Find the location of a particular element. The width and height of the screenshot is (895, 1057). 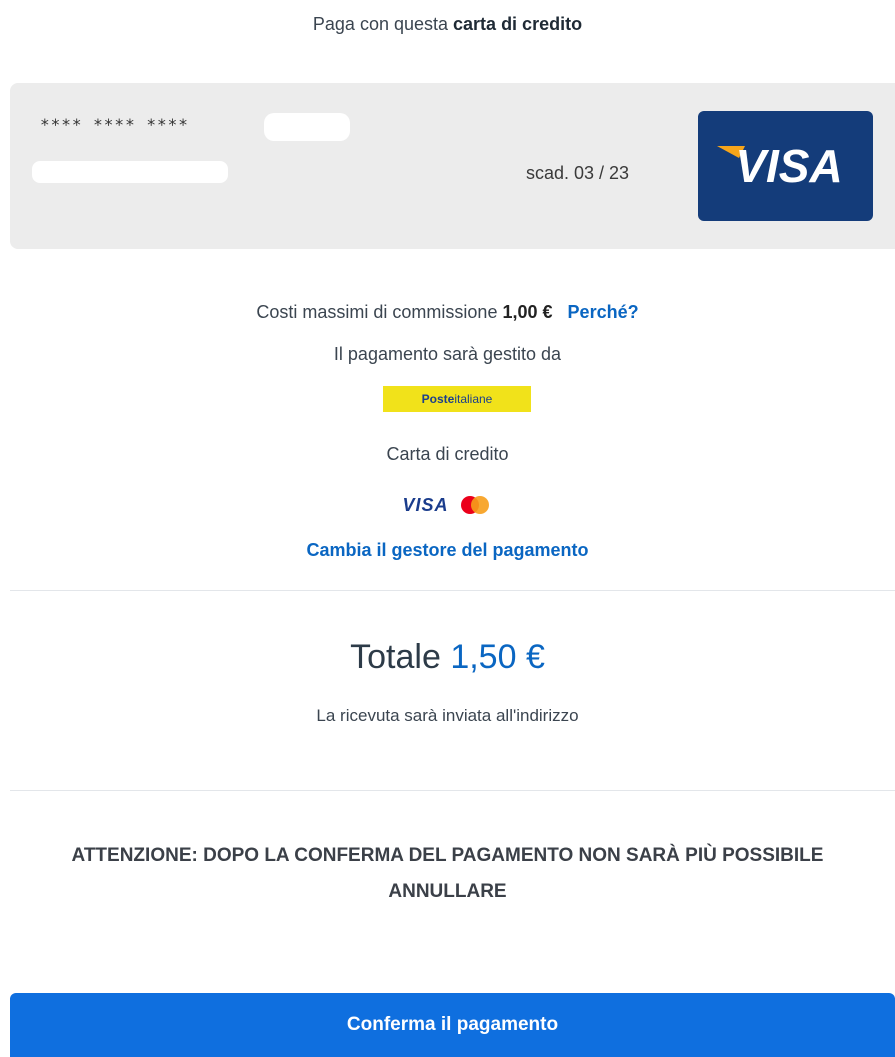

visa-logo-text: VISA is located at coordinates (788, 166).